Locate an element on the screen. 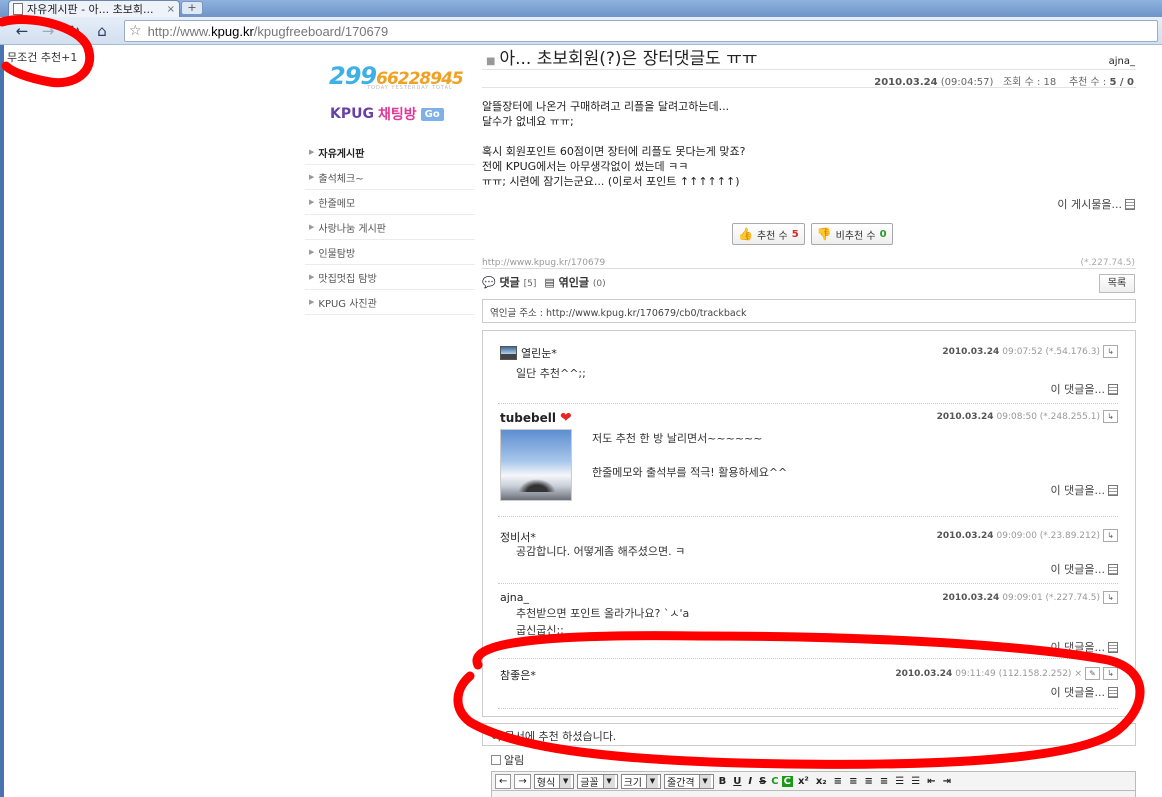 This screenshot has width=1162, height=797. recommend-notice: 이 문서에 추천 하셨습니다. is located at coordinates (809, 734).